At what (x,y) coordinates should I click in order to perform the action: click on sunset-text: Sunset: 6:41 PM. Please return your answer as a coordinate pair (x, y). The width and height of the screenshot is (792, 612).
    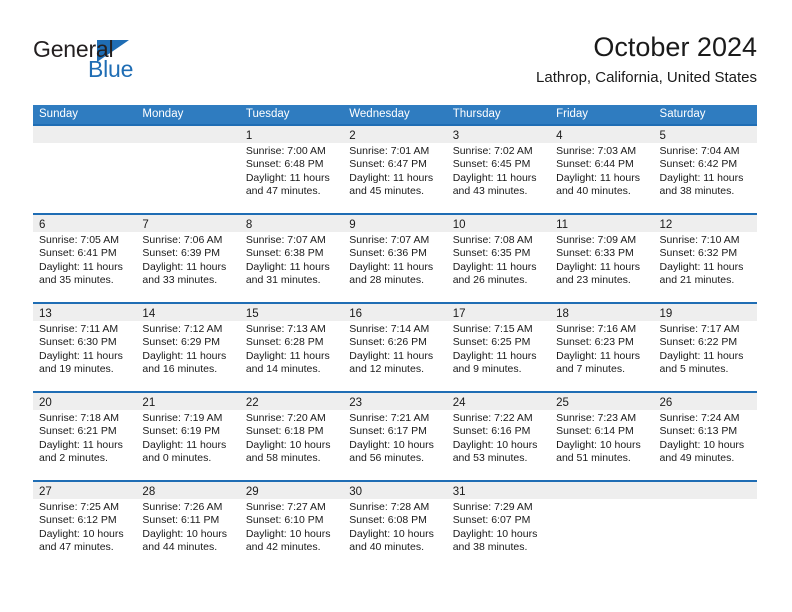
    Looking at the image, I should click on (78, 253).